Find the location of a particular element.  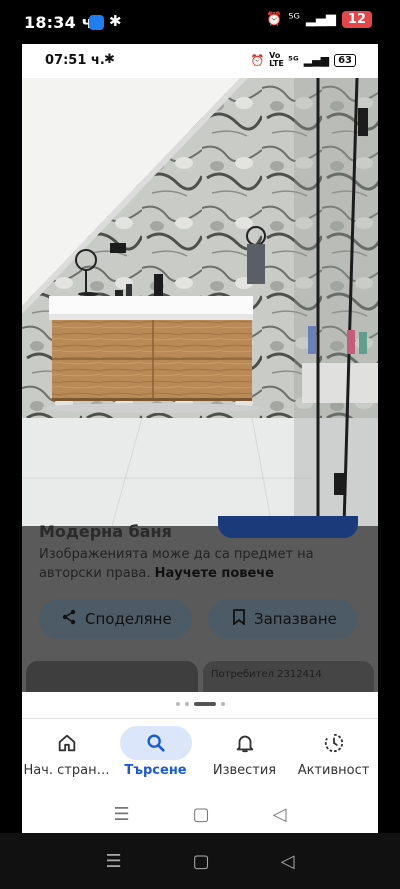

bell-icon is located at coordinates (245, 743).